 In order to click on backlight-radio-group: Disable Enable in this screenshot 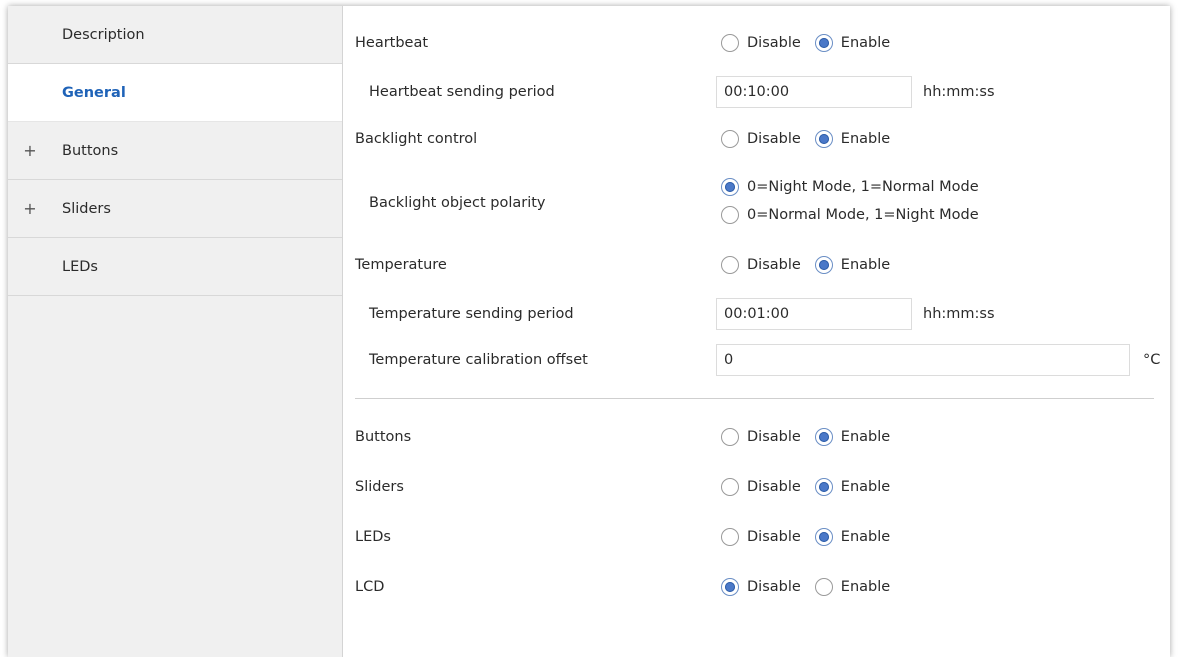, I will do `click(812, 139)`.